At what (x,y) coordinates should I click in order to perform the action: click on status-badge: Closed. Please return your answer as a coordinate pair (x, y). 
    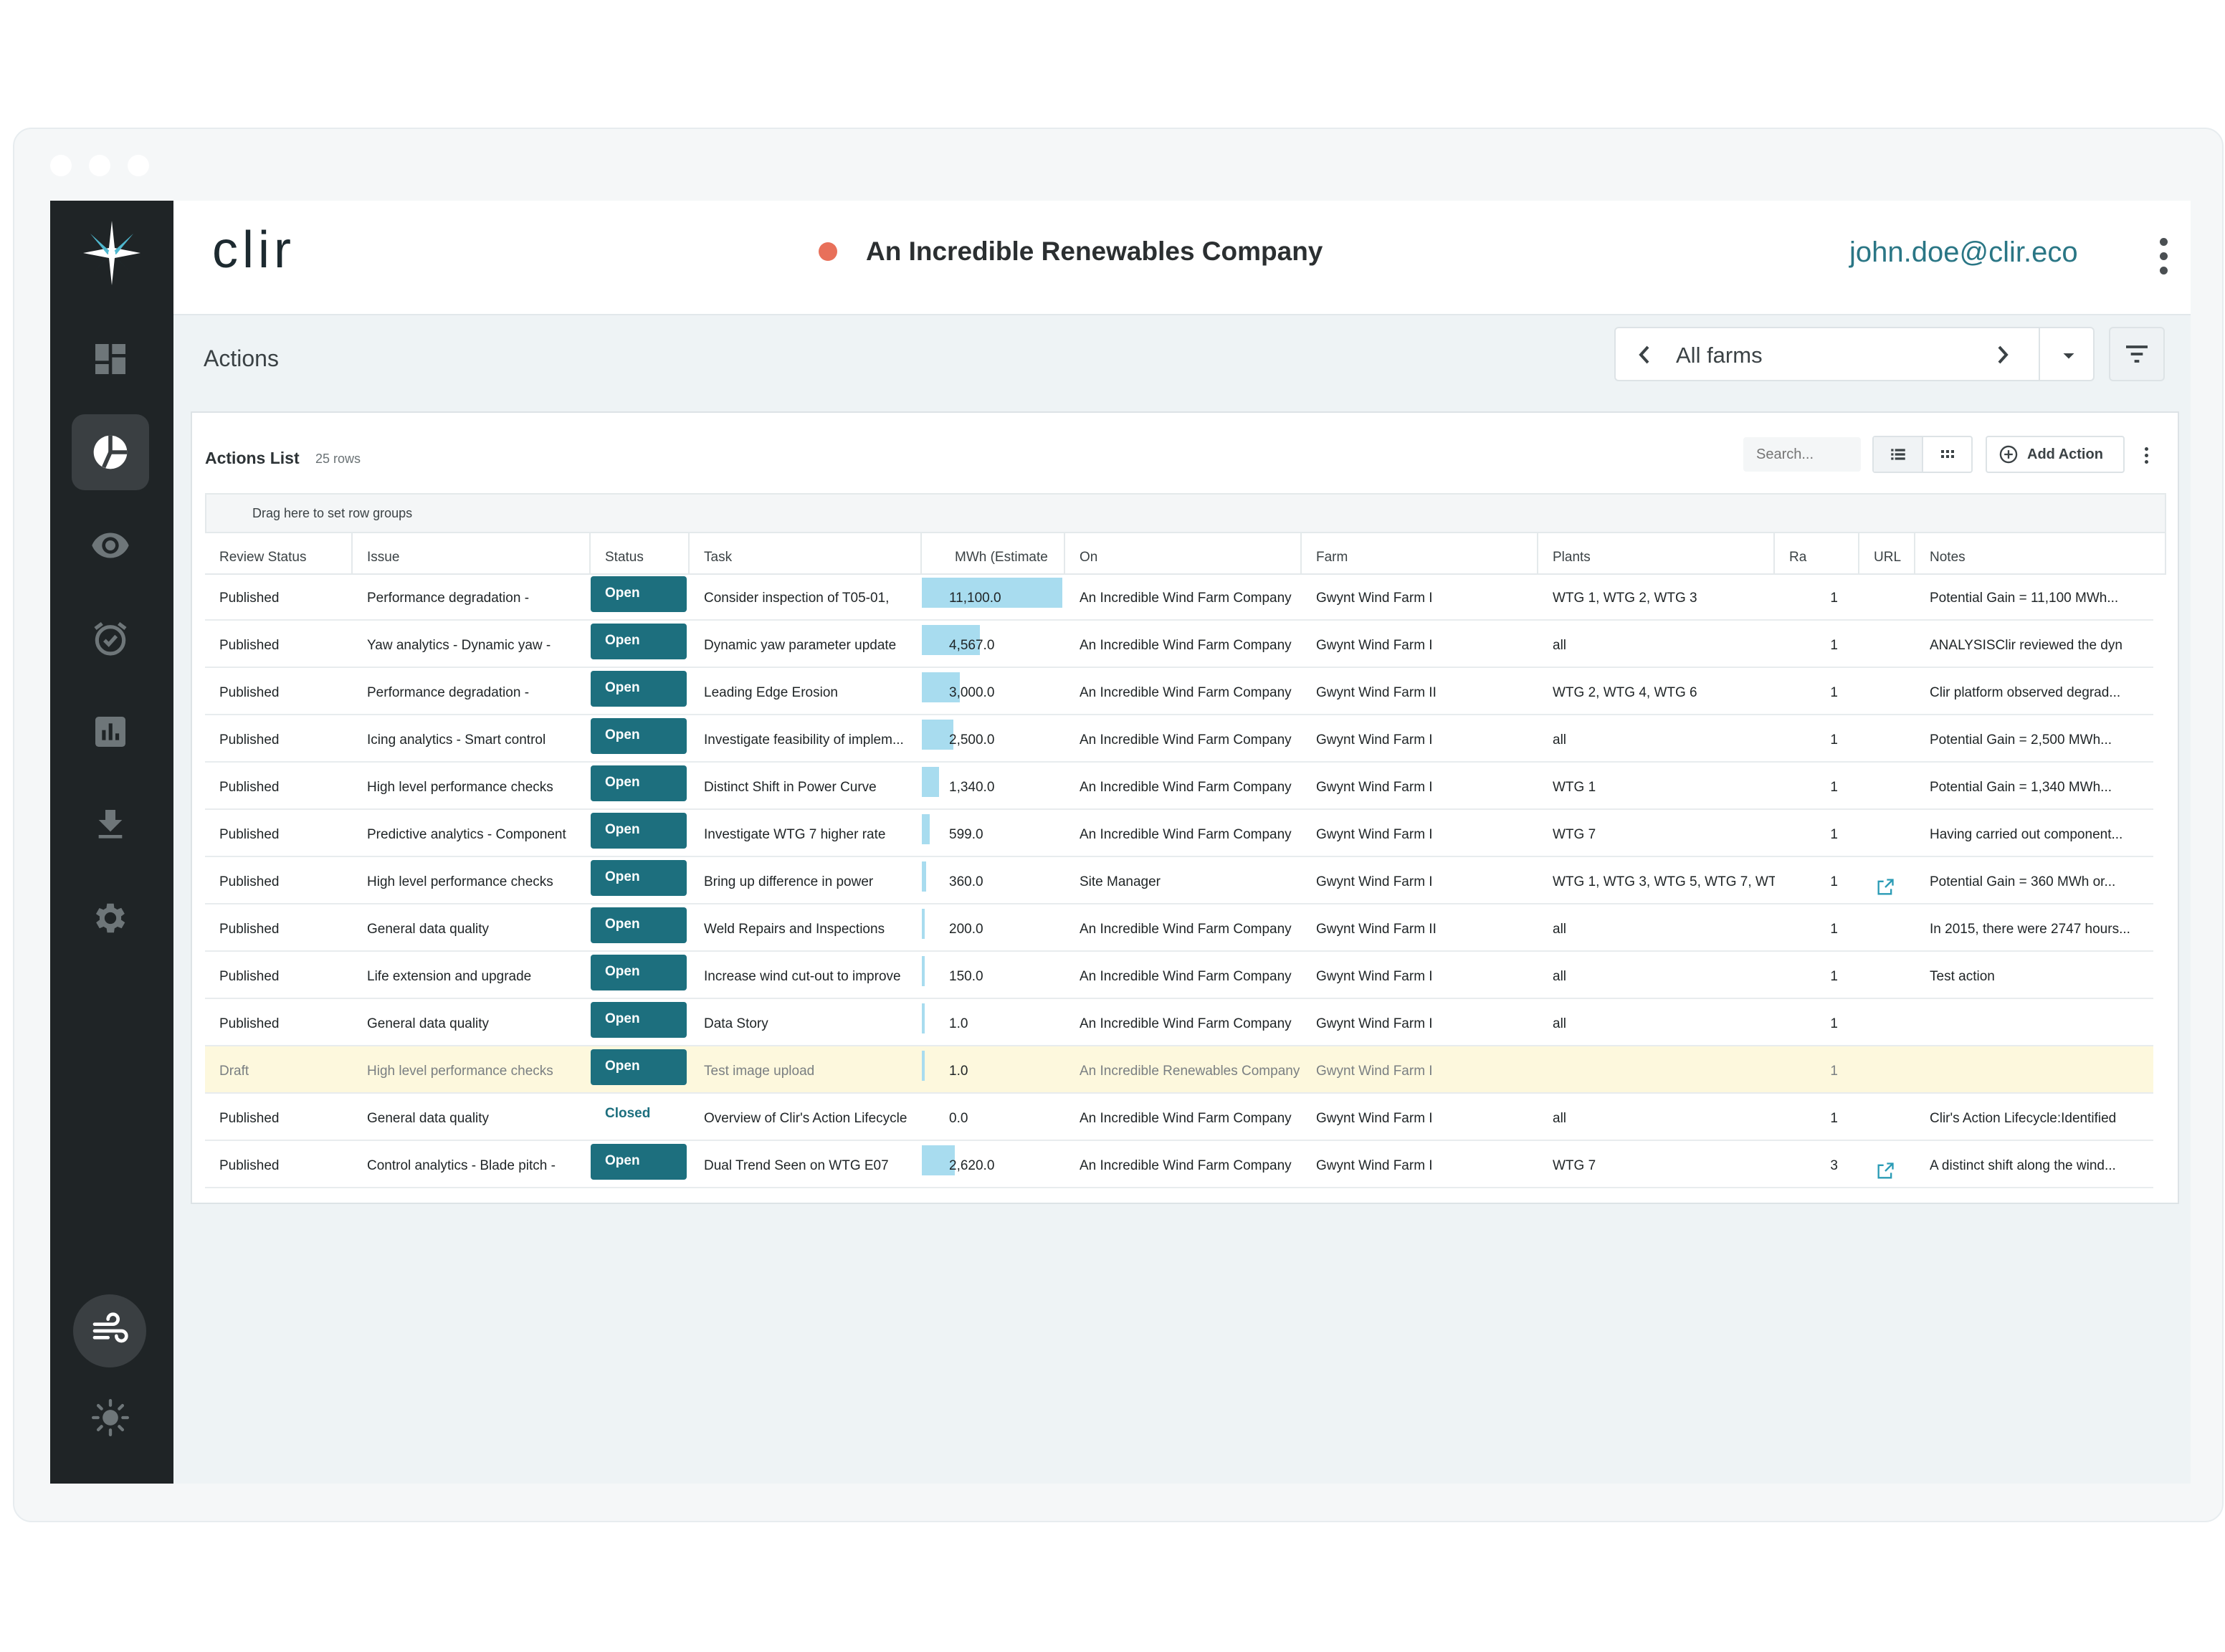
    Looking at the image, I should click on (628, 1113).